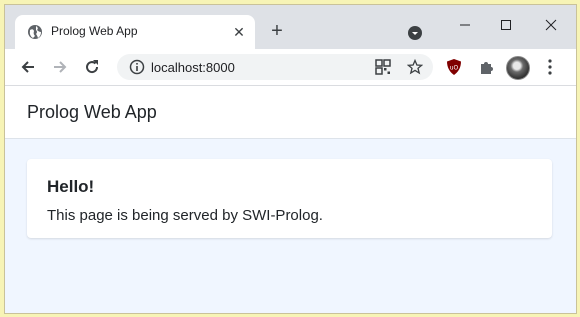 The height and width of the screenshot is (317, 580). I want to click on new-tab-icon: +, so click(277, 31).